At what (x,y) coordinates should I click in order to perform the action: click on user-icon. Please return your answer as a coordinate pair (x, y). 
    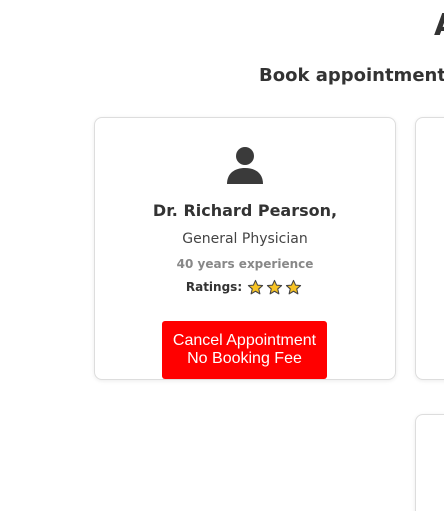
    Looking at the image, I should click on (245, 165).